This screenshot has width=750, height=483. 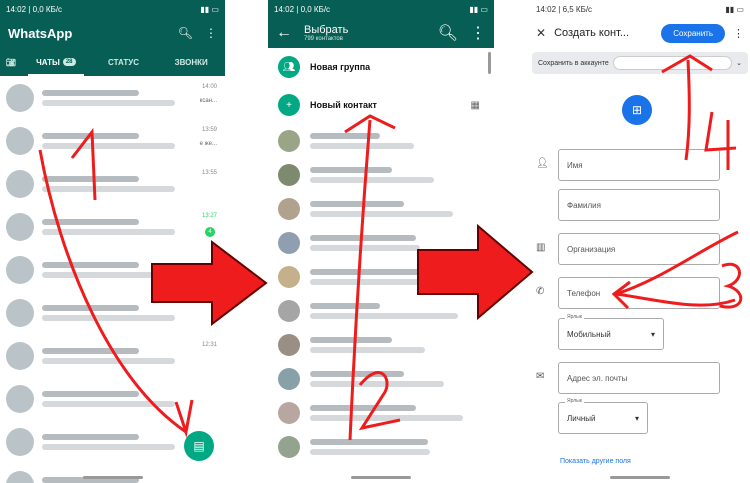 I want to click on organization-field: Организация, so click(x=639, y=249).